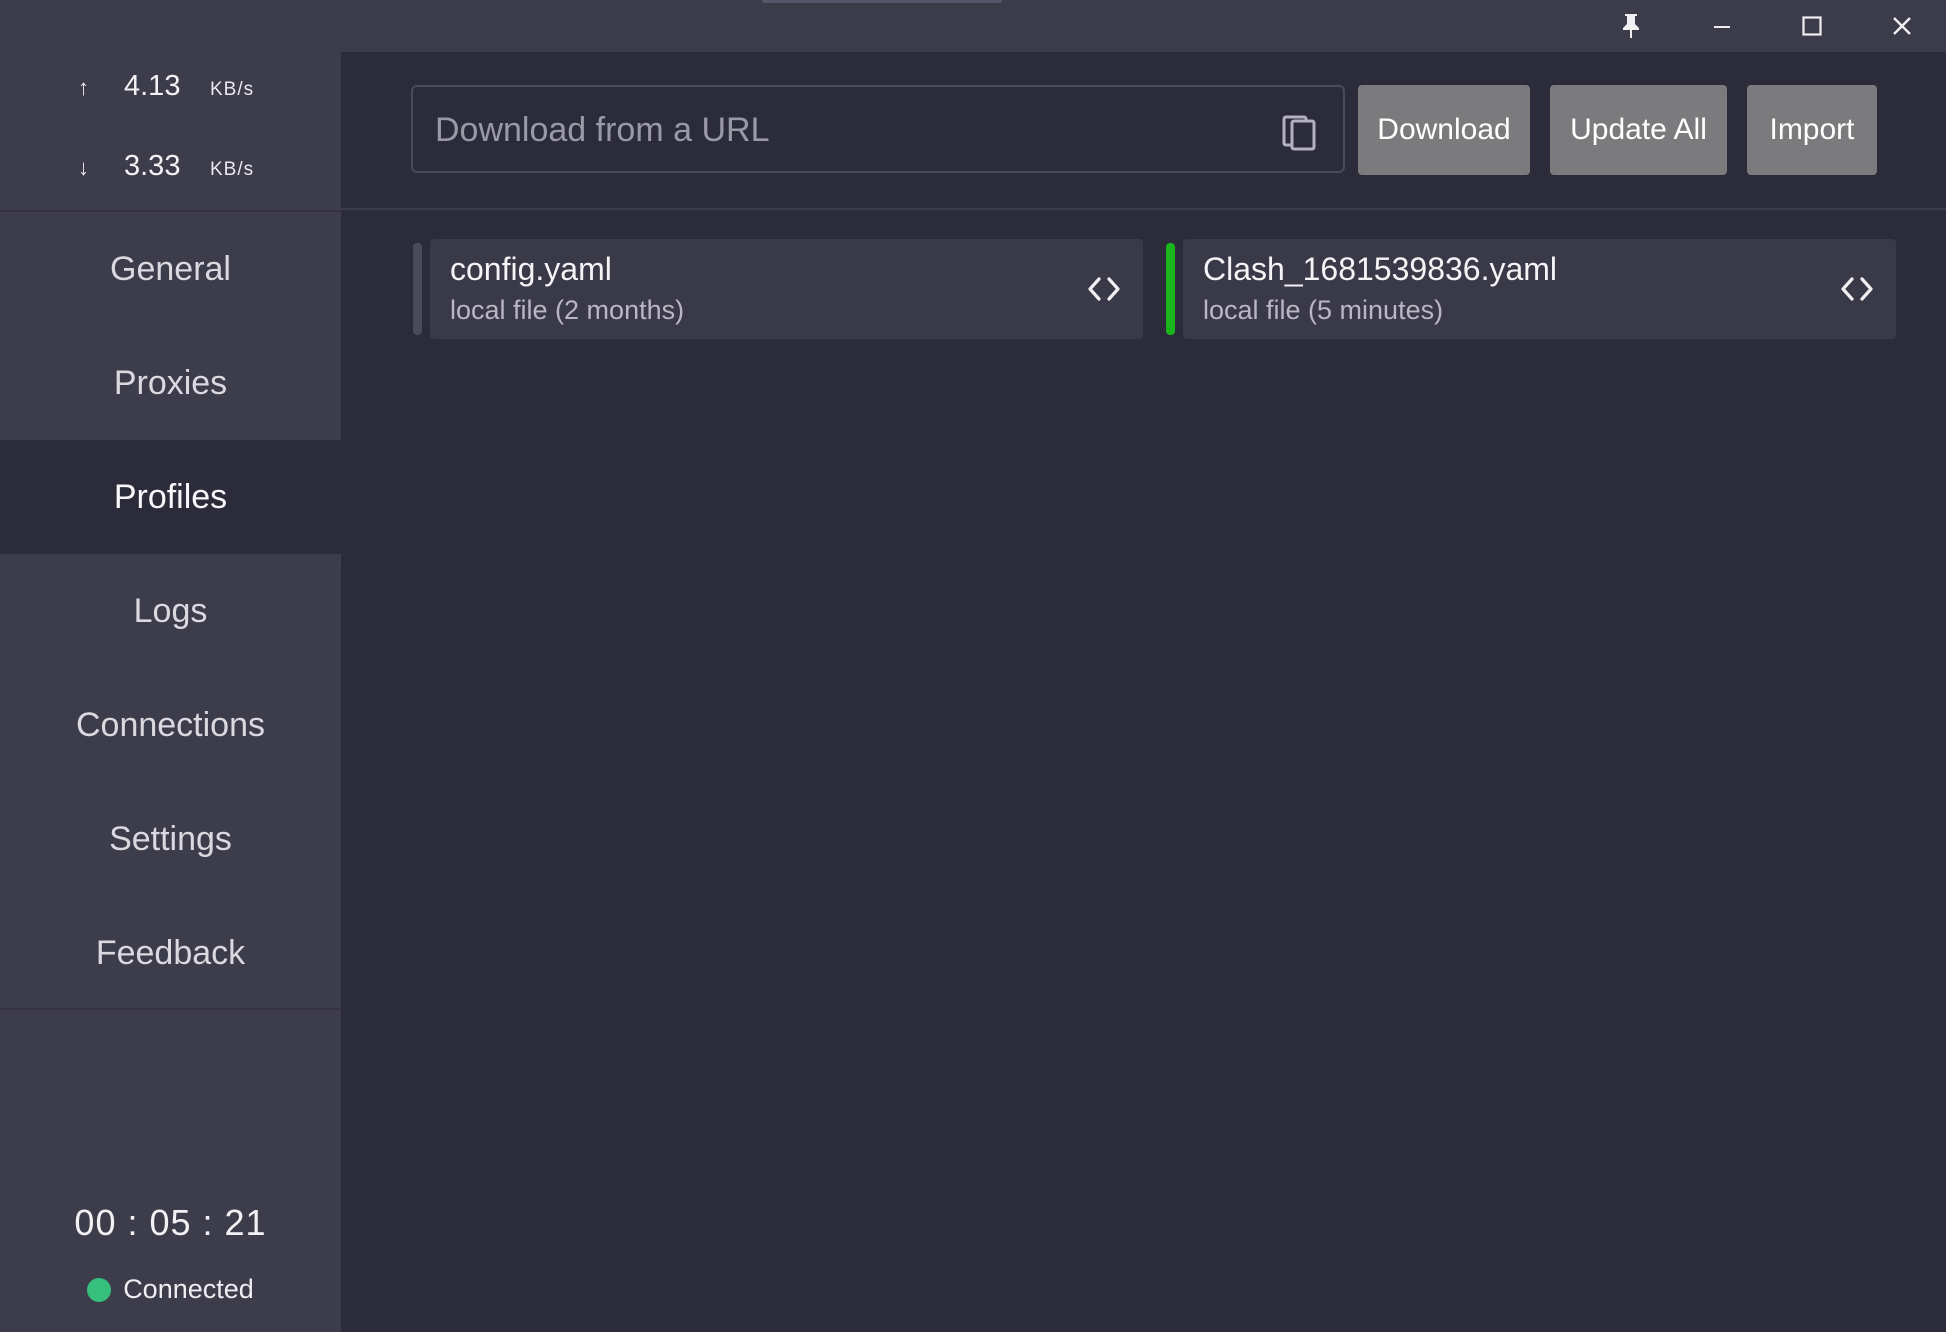 This screenshot has width=1946, height=1332. Describe the element at coordinates (83, 87) in the screenshot. I see `upload-arrow-icon: ↑` at that location.